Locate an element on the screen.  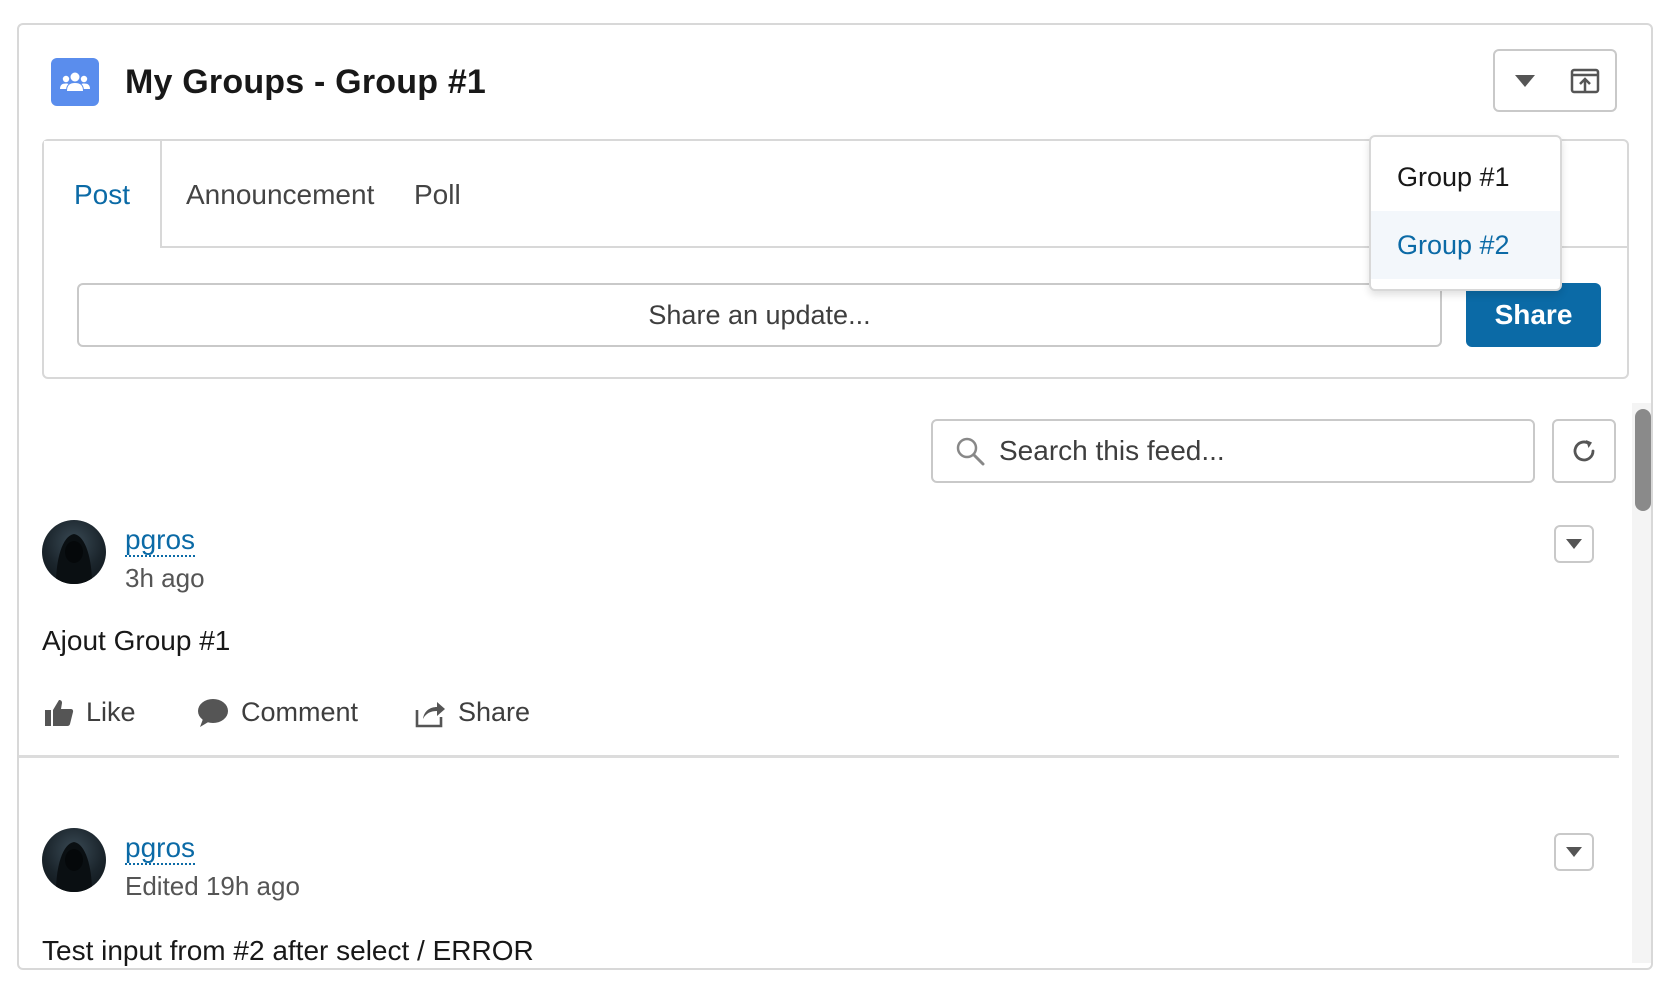
popout-icon is located at coordinates (1584, 80).